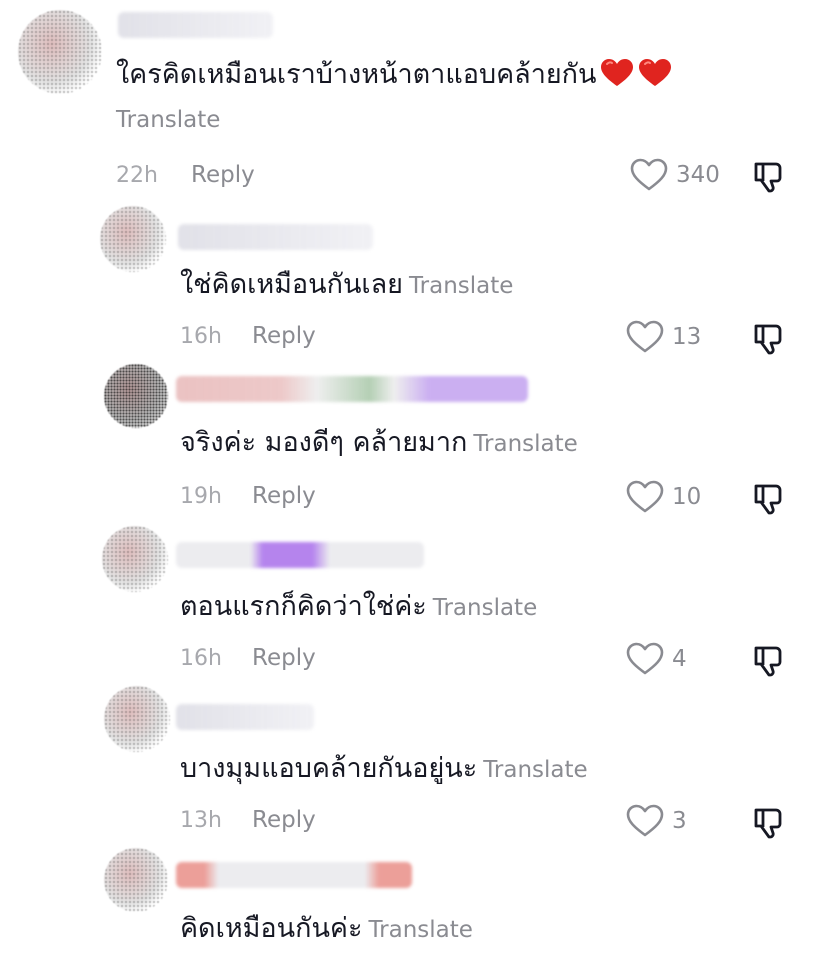  I want to click on comment-text: ใช่คิดเหมือนกันเลย Translate, so click(346, 285).